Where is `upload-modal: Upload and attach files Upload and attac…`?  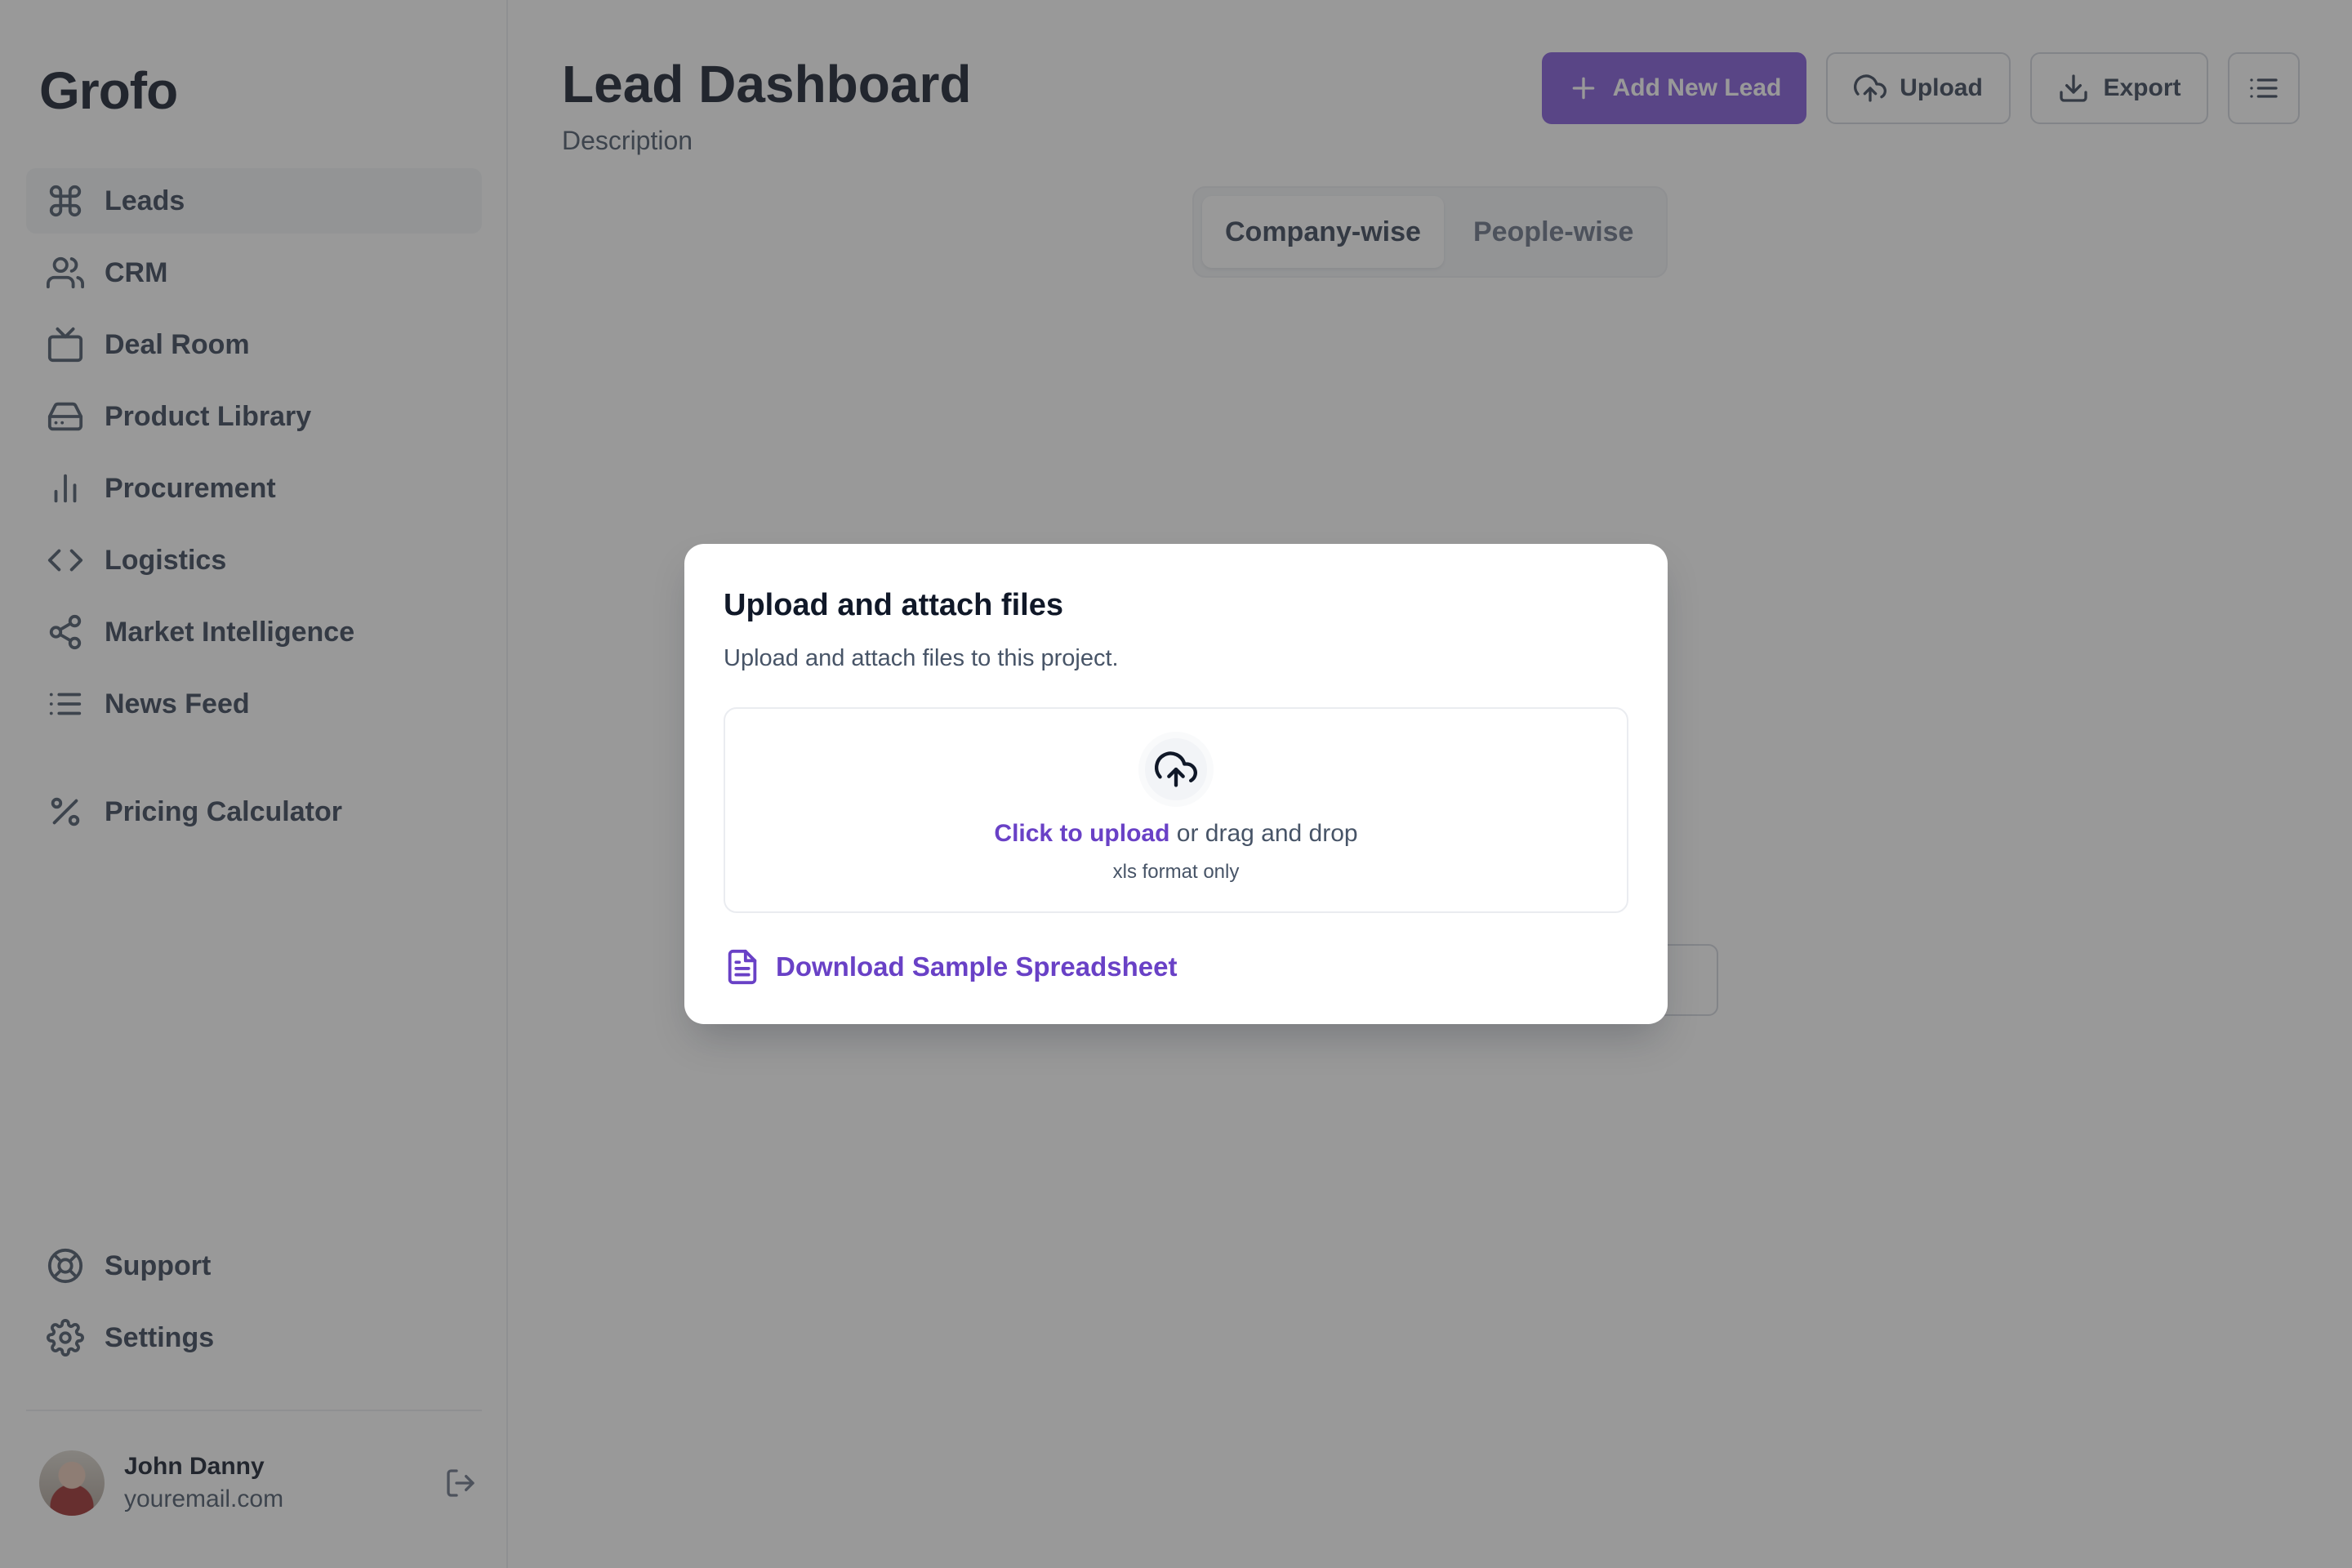
upload-modal: Upload and attach files Upload and attac… is located at coordinates (1176, 784).